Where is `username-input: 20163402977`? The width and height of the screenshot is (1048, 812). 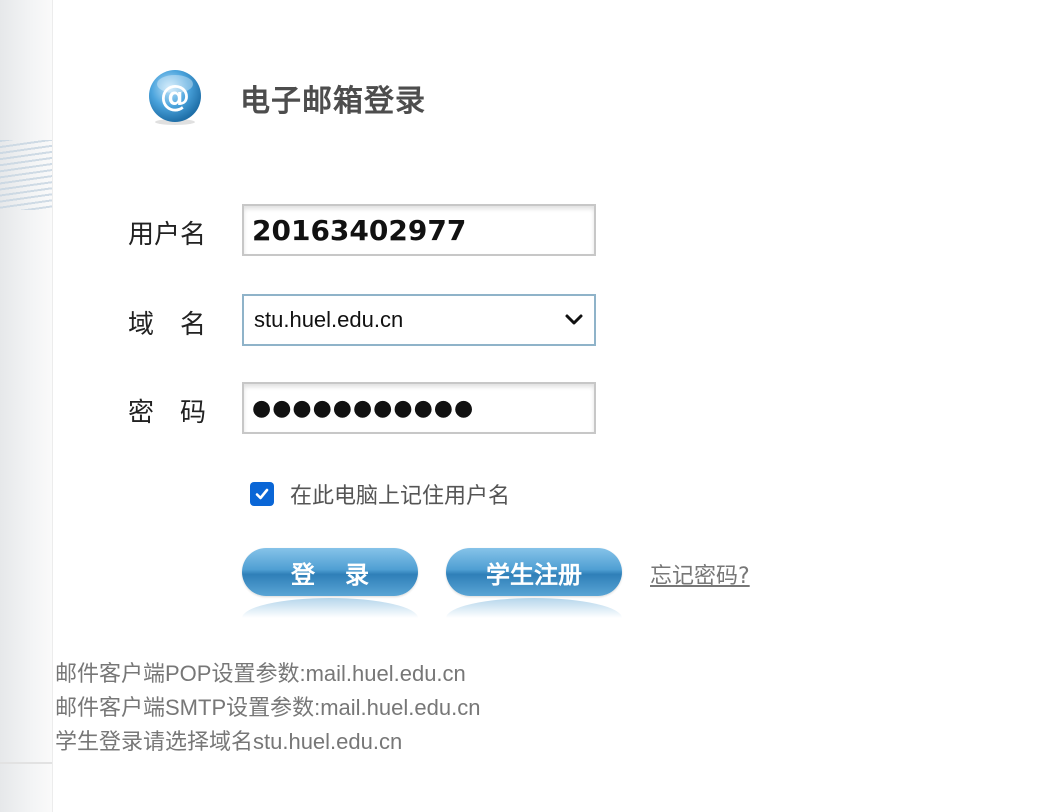 username-input: 20163402977 is located at coordinates (419, 230).